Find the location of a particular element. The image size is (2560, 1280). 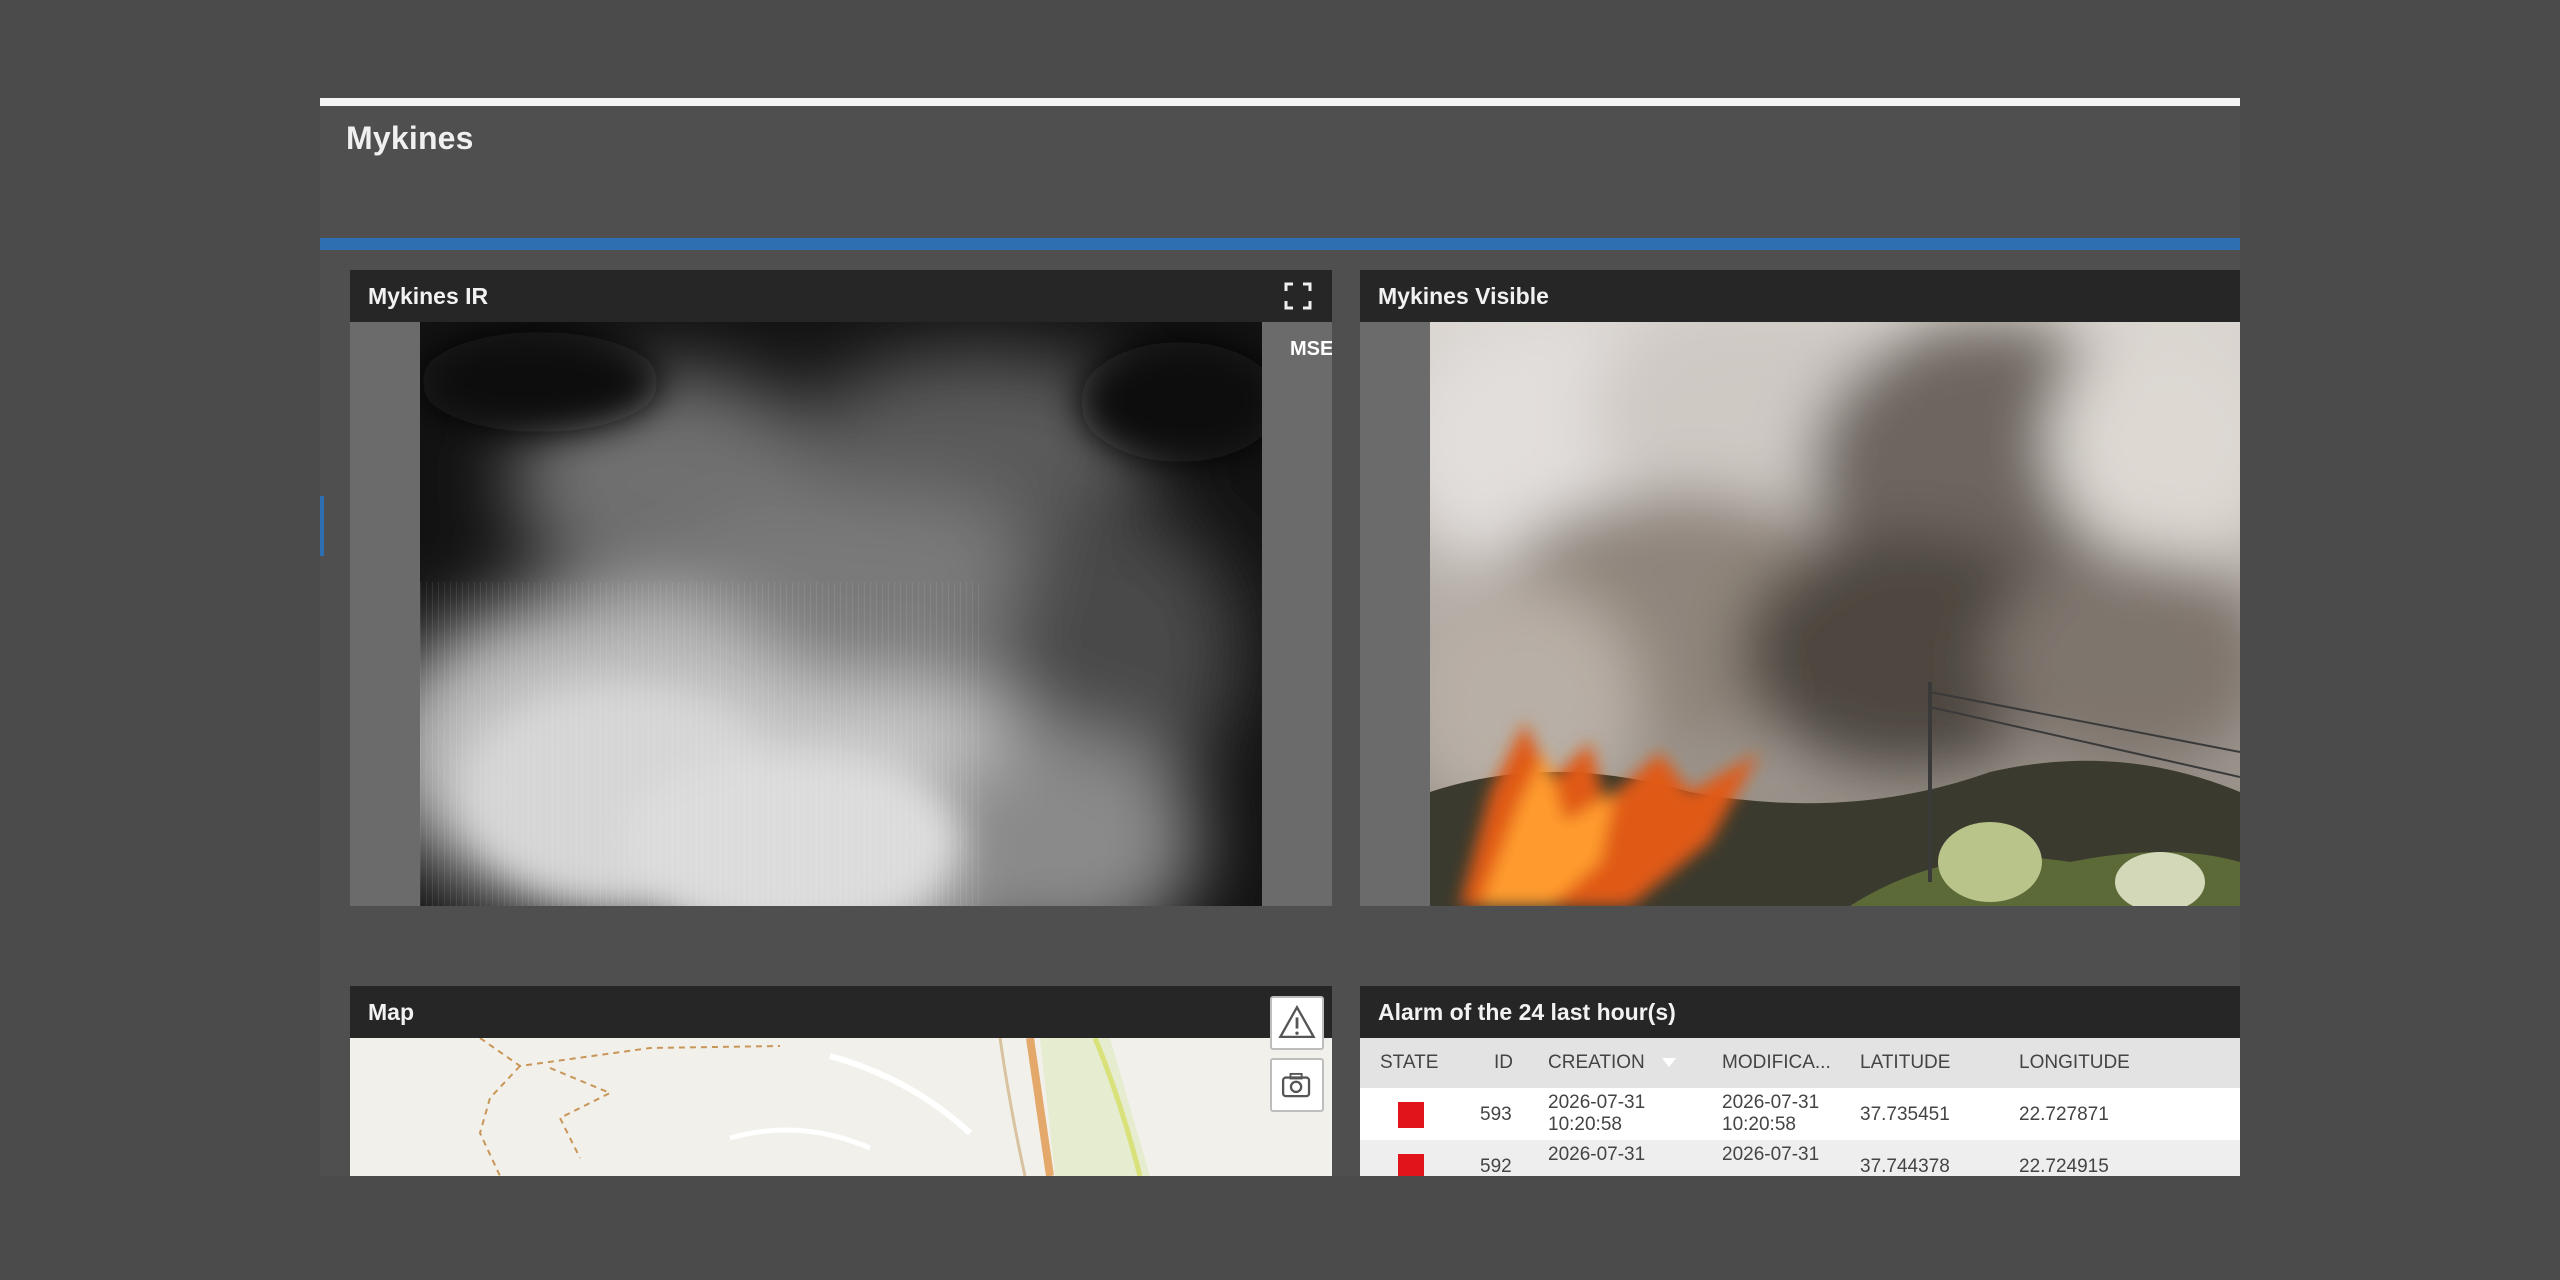

ir-panel-header: Mykines IR is located at coordinates (841, 296).